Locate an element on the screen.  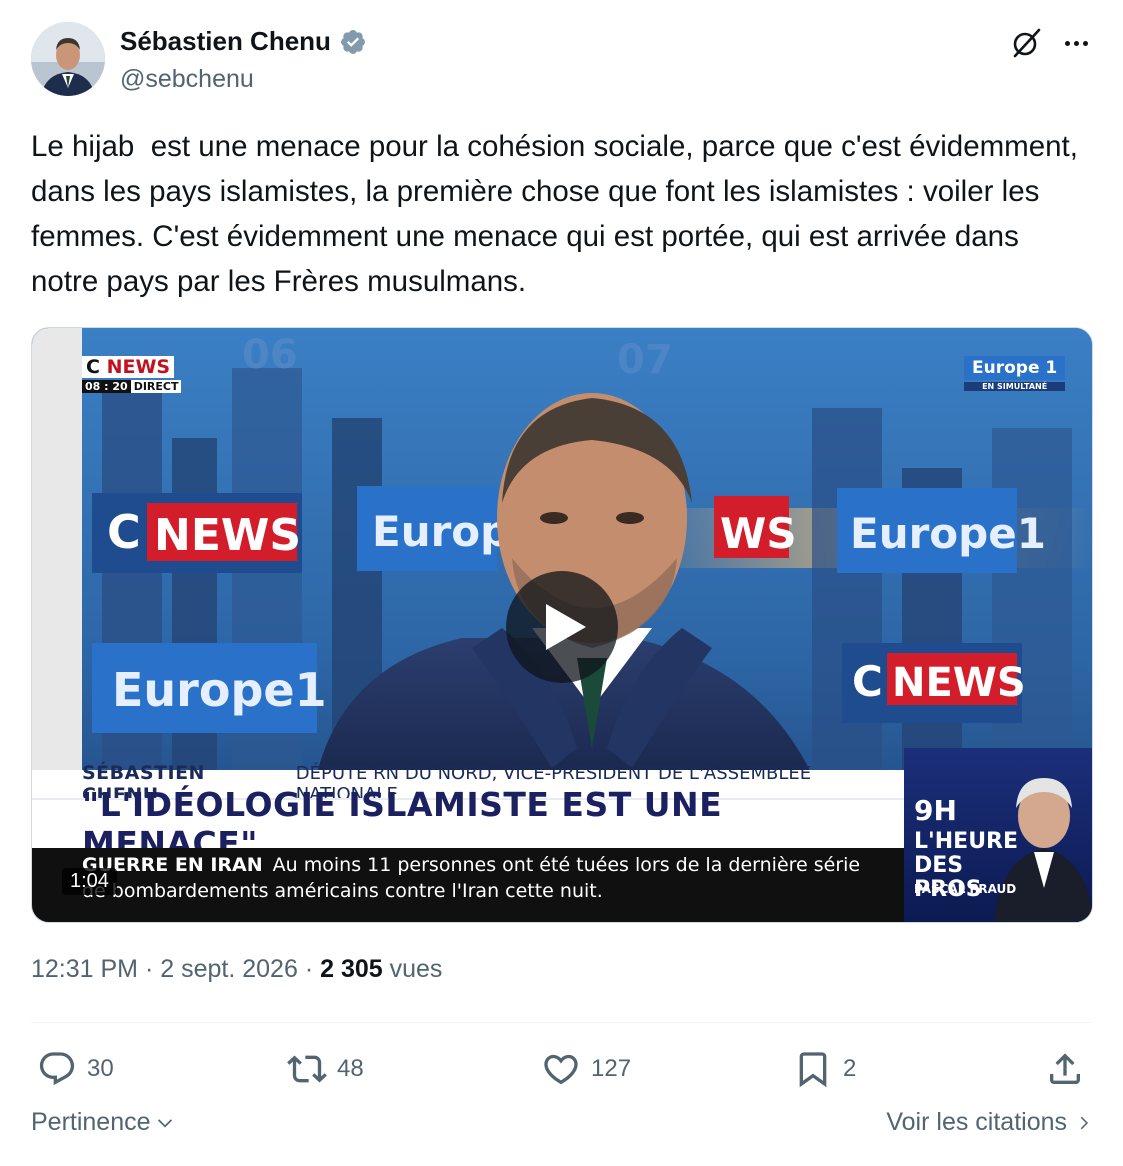
repost-button: 48 is located at coordinates (325, 1069).